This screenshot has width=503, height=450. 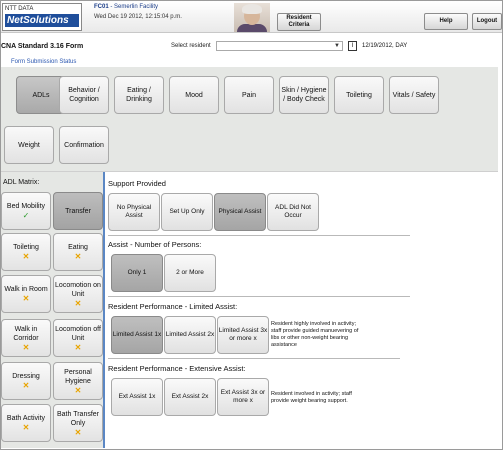 What do you see at coordinates (337, 46) in the screenshot?
I see `chevron-down-icon: ▼` at bounding box center [337, 46].